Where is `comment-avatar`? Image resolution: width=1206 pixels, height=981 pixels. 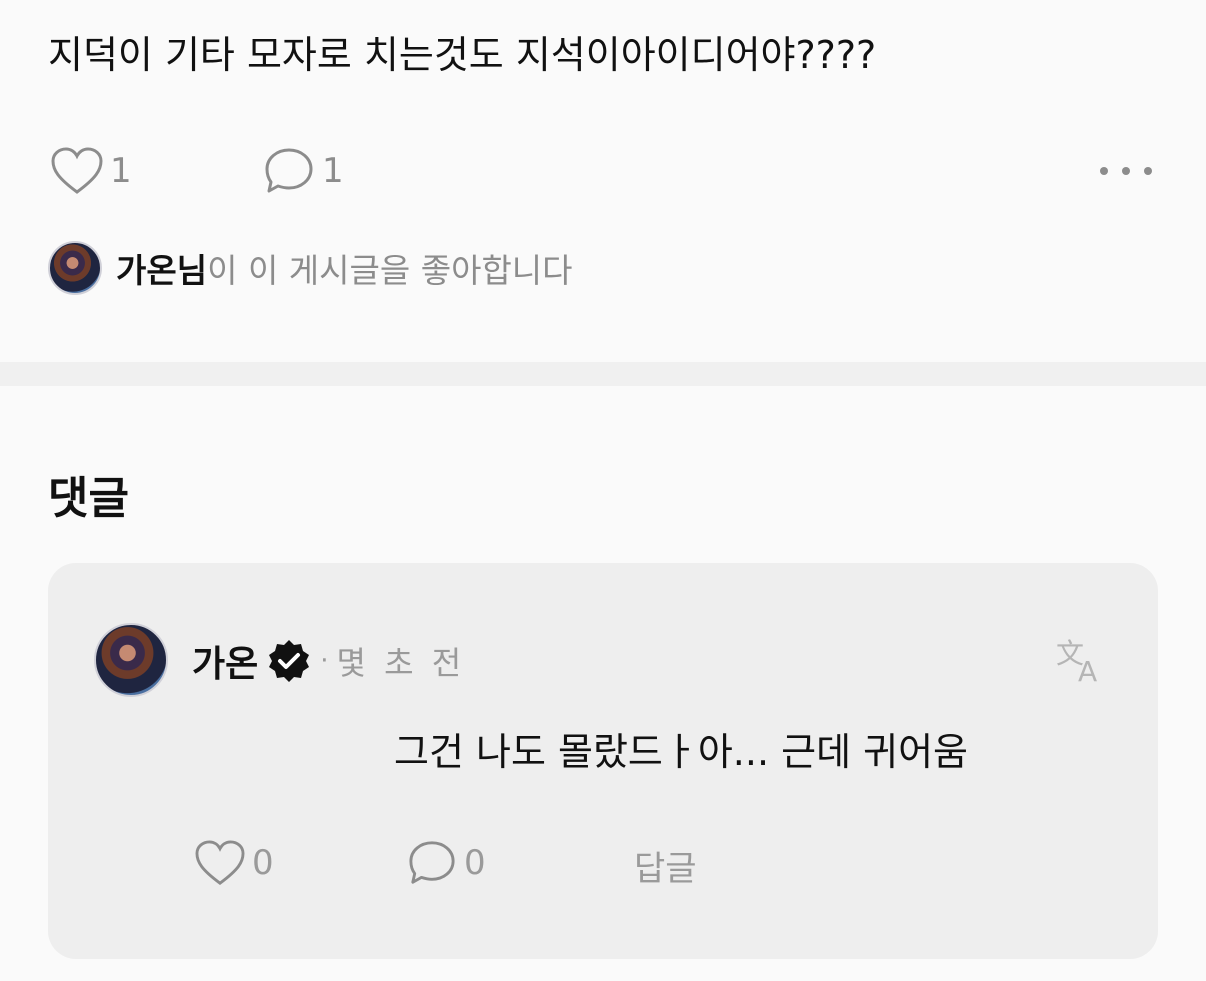 comment-avatar is located at coordinates (131, 660).